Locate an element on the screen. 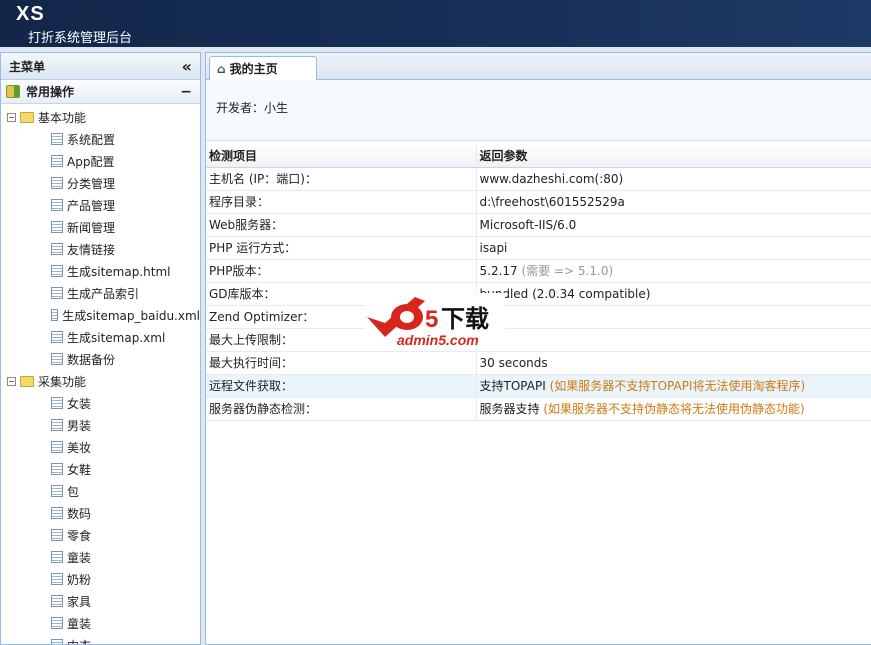  check-item: 主机名 (IP：端口)： is located at coordinates (341, 179).